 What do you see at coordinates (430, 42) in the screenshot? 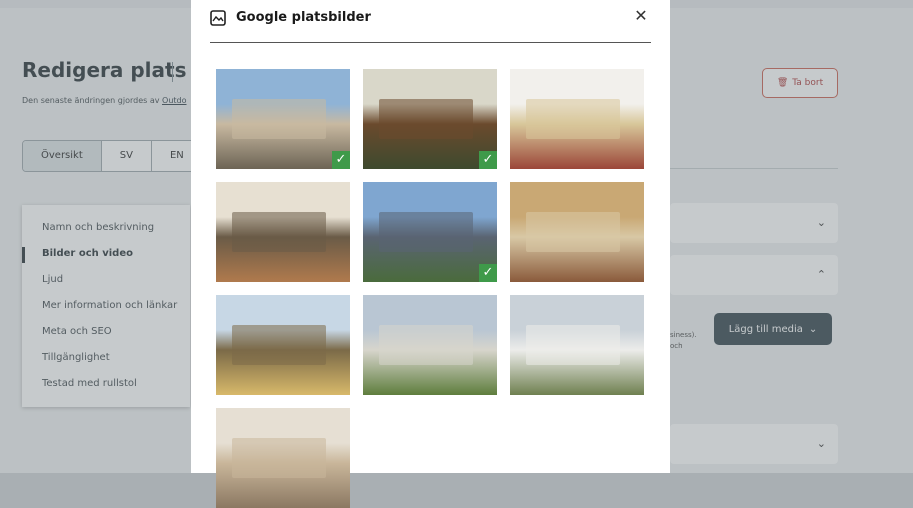
I see `modal-divider` at bounding box center [430, 42].